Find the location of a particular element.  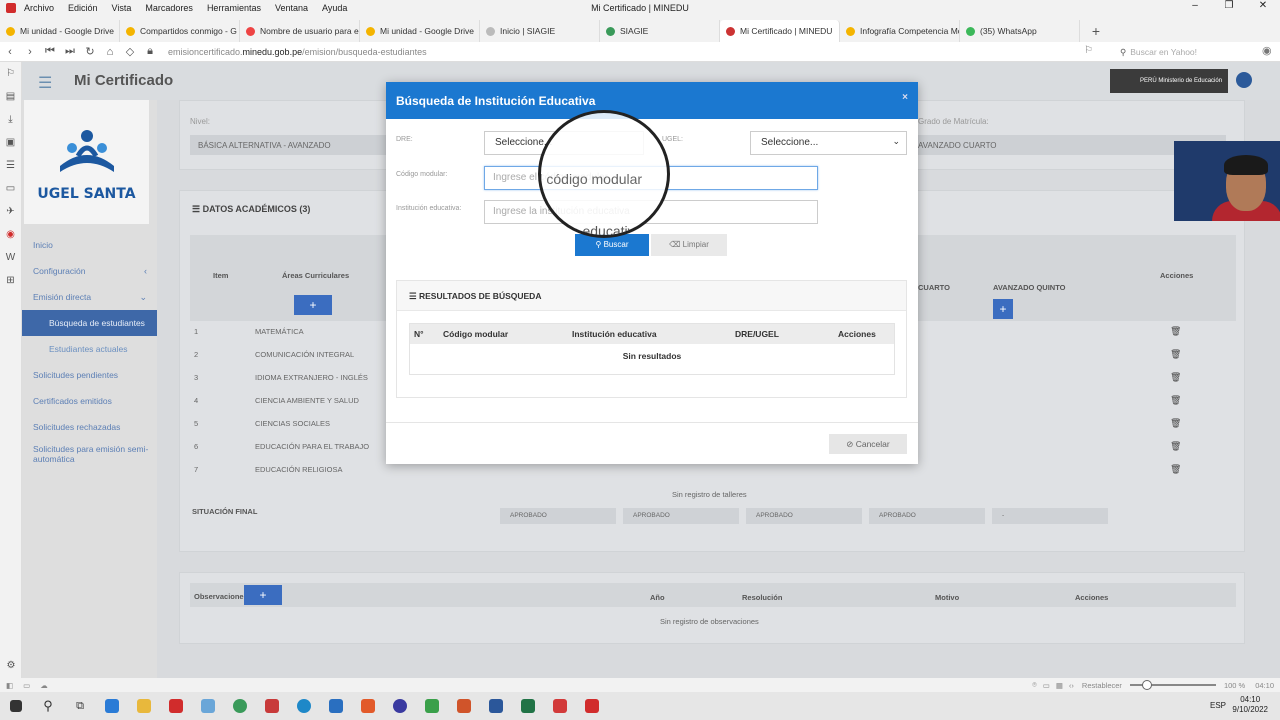

rewind-icon: ⏮ is located at coordinates (50, 51).